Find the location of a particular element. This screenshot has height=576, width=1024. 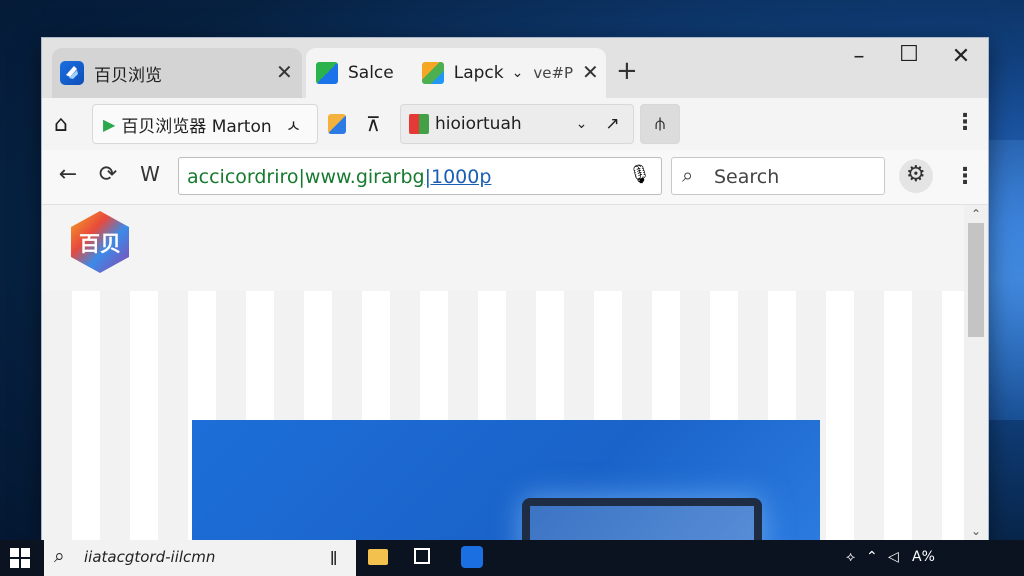

address-prefix: accicordriro|www.girarbg is located at coordinates (306, 177).